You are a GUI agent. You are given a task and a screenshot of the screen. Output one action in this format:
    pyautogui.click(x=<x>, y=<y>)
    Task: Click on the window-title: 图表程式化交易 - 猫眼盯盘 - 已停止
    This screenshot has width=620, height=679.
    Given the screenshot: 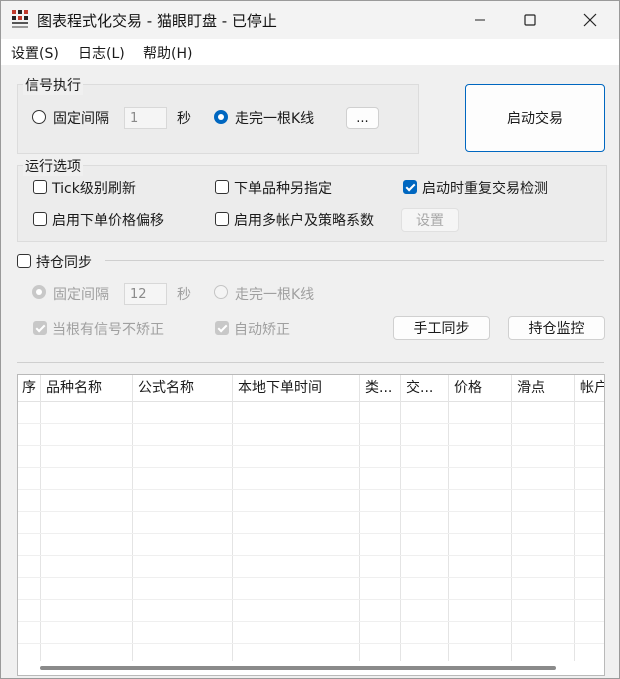 What is the action you would take?
    pyautogui.click(x=157, y=21)
    